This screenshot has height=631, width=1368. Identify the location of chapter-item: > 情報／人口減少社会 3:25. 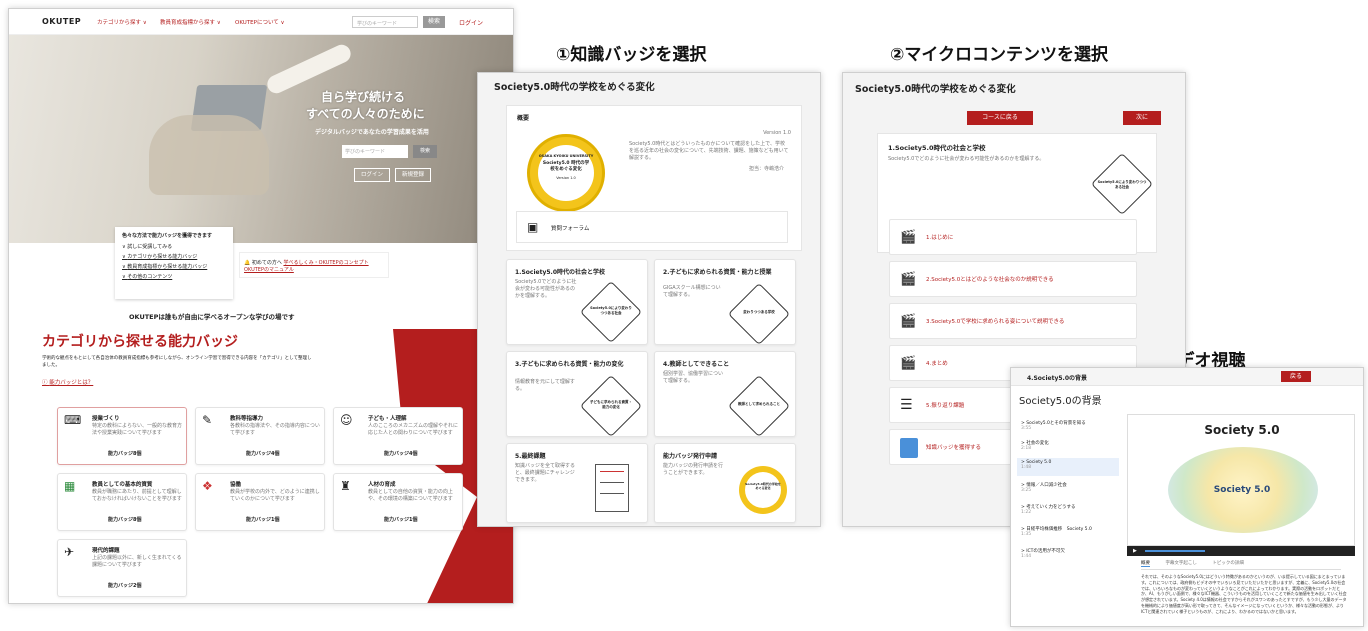
(1044, 487).